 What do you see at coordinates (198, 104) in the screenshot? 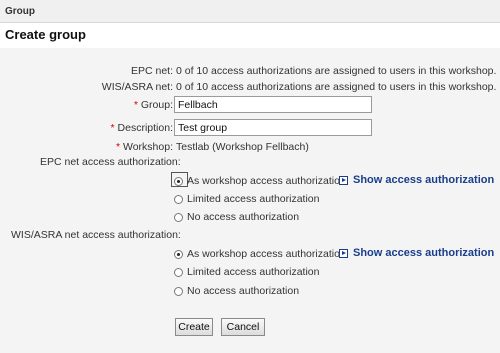
I see `group-input-value: Fellbach` at bounding box center [198, 104].